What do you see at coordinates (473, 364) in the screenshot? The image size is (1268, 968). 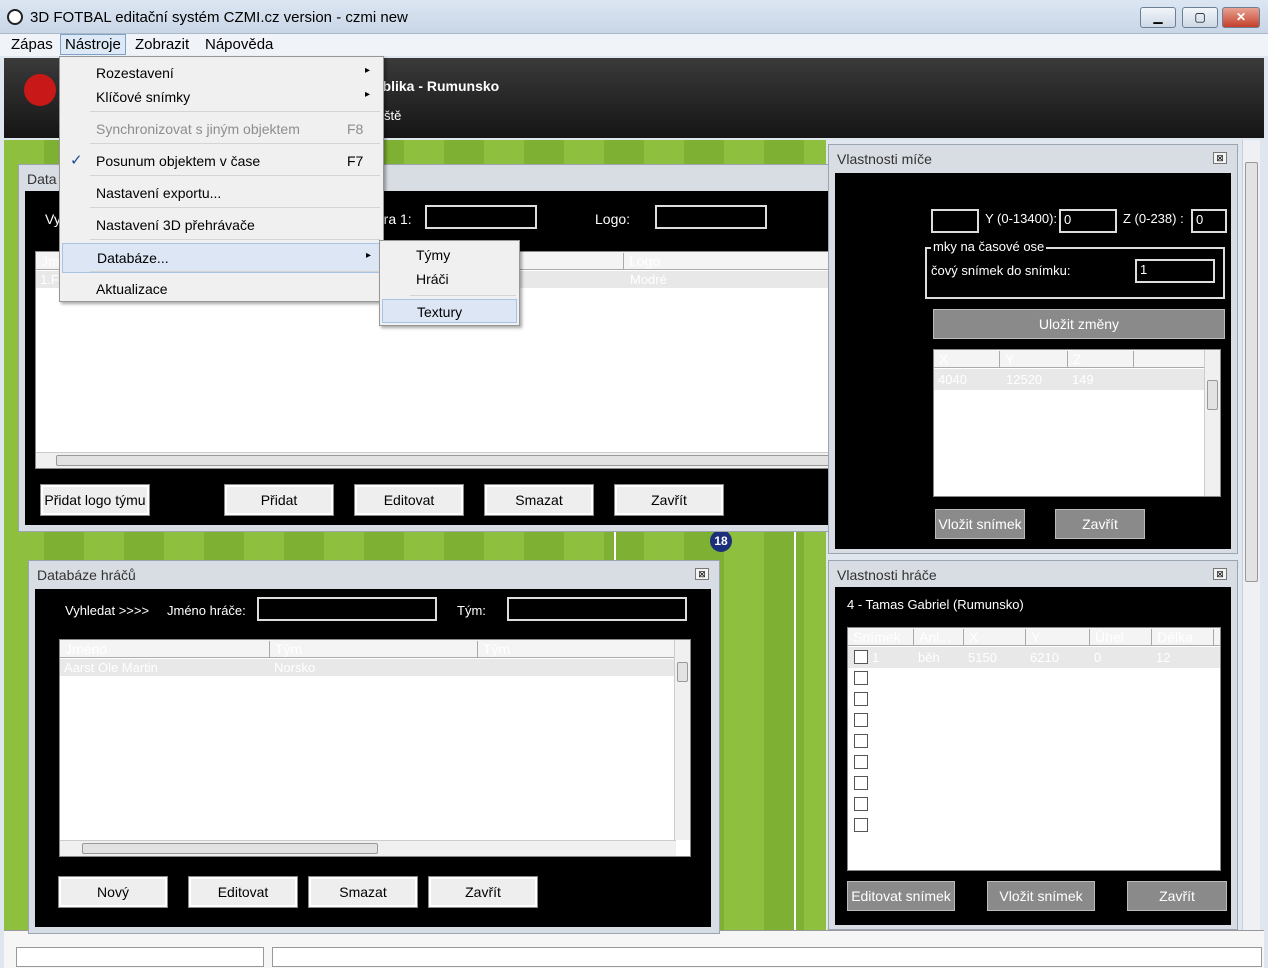 I see `table-row: Aston Villa Bílá pleš Bílé` at bounding box center [473, 364].